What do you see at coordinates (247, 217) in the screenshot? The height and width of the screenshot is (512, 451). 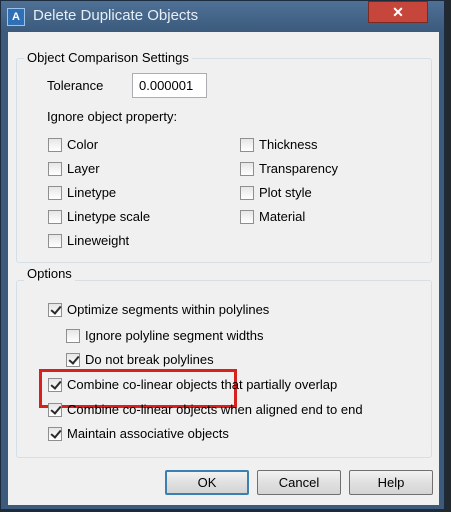 I see `checkbox-material-box` at bounding box center [247, 217].